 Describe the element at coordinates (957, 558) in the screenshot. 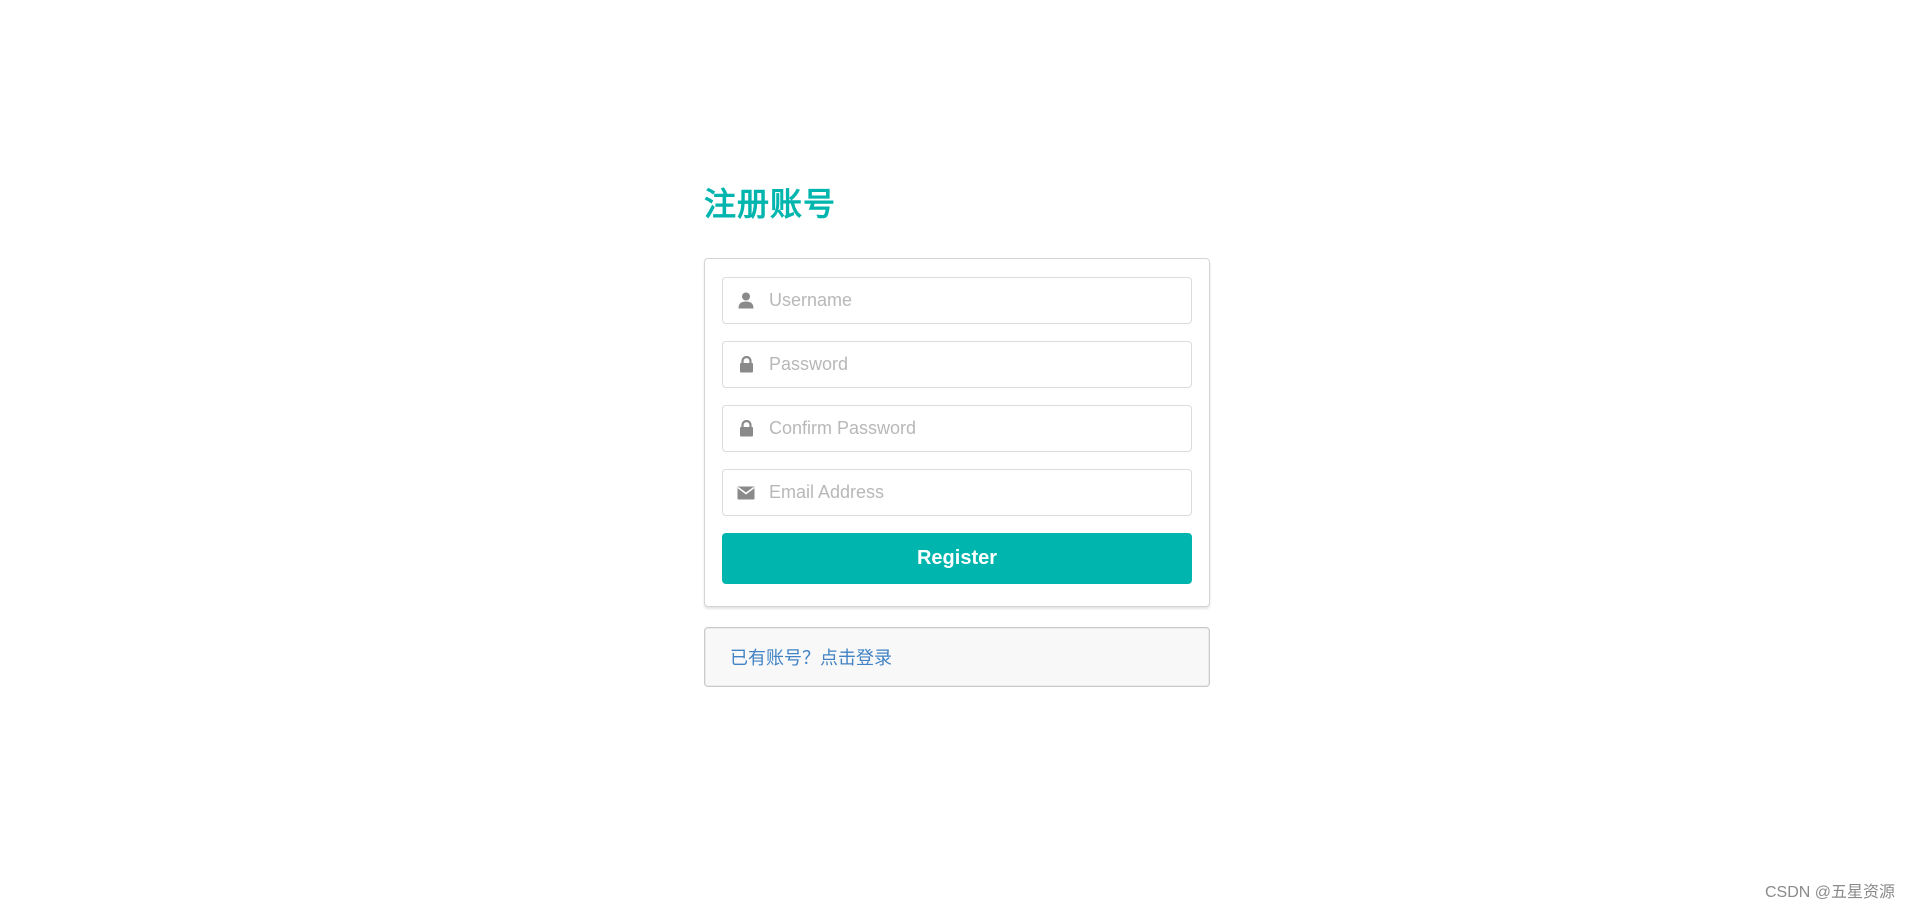

I see `register-button: Register` at that location.